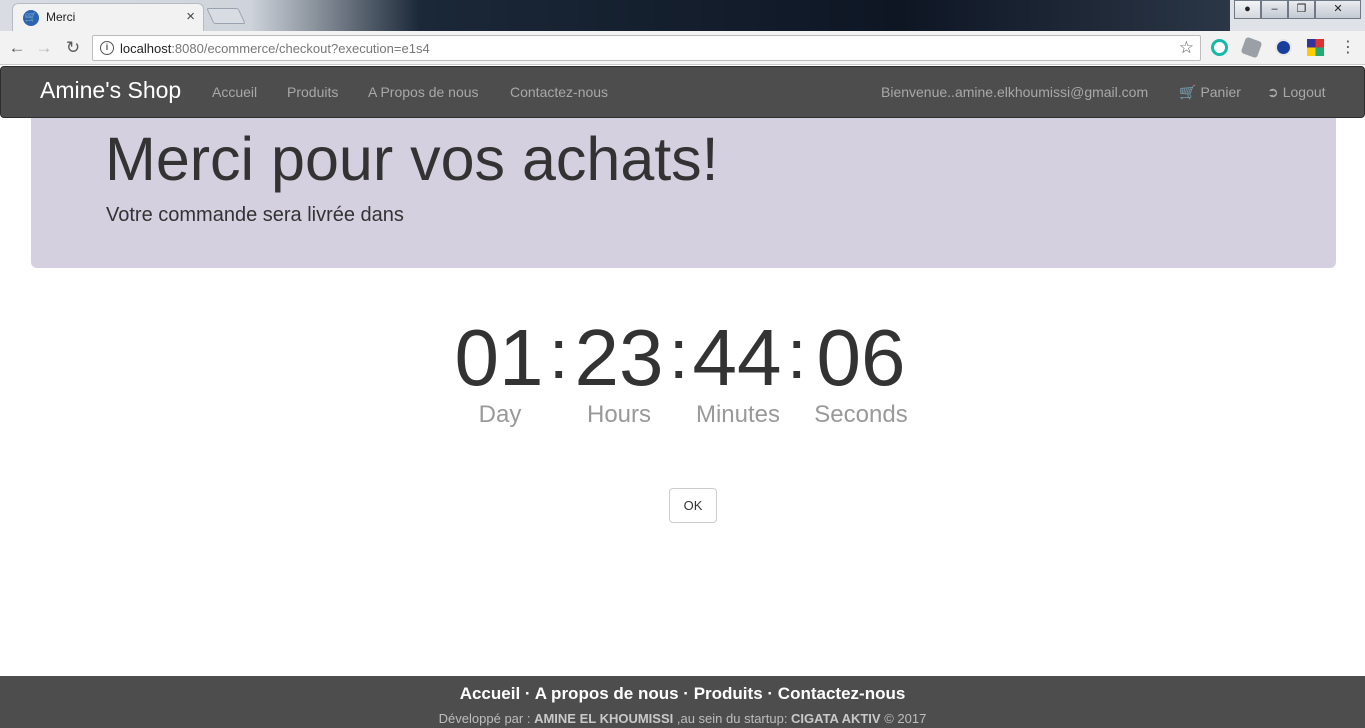  Describe the element at coordinates (61, 17) in the screenshot. I see `tab-title: Merci` at that location.